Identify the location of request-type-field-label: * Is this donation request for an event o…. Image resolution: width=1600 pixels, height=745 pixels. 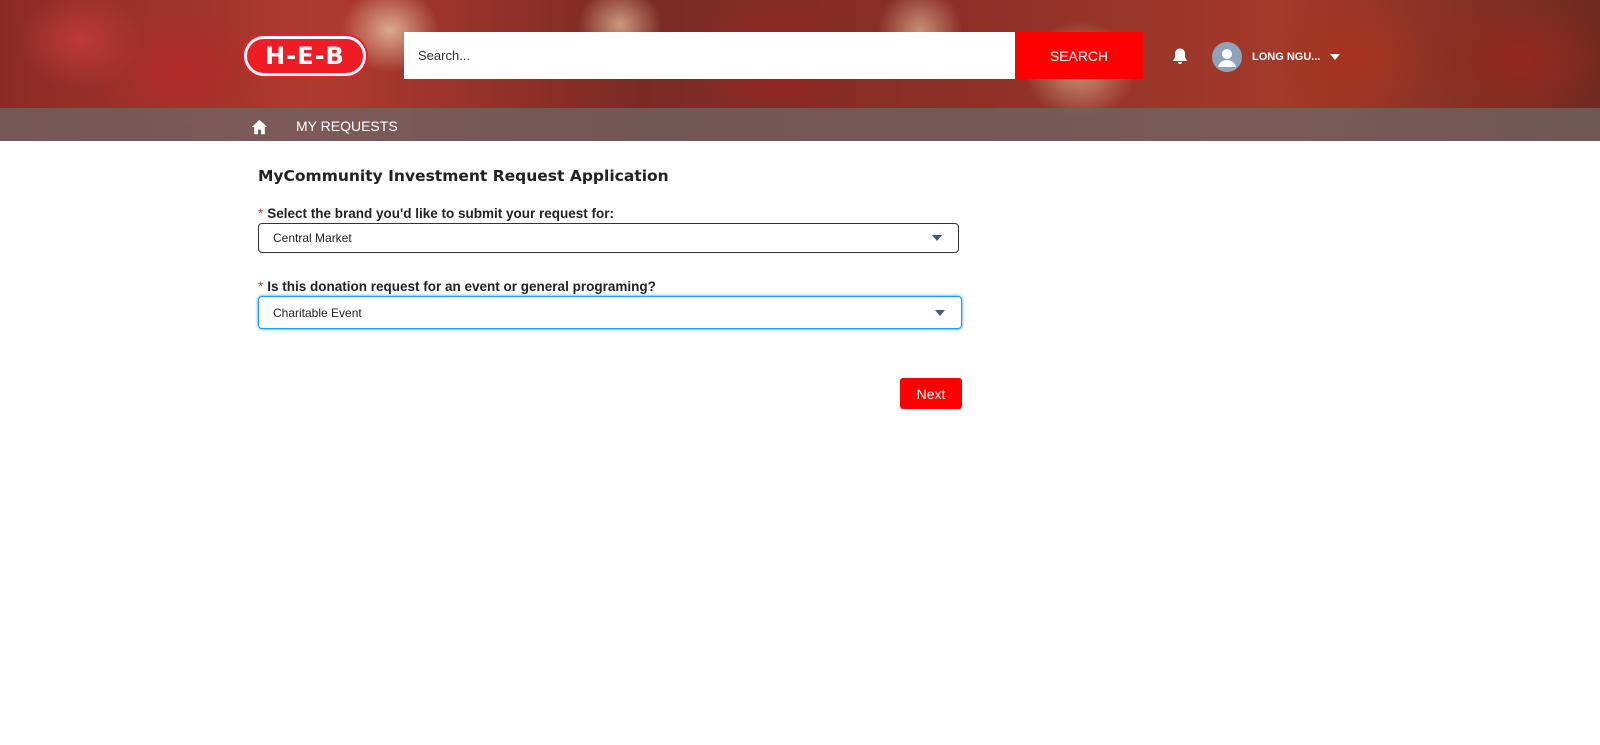
(457, 286).